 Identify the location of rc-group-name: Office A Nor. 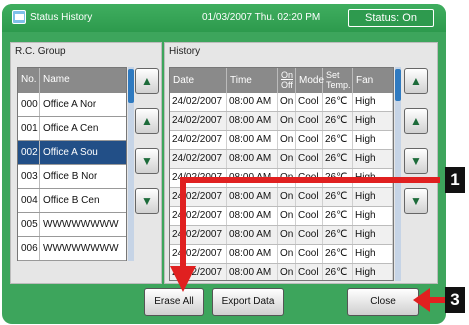
(70, 104).